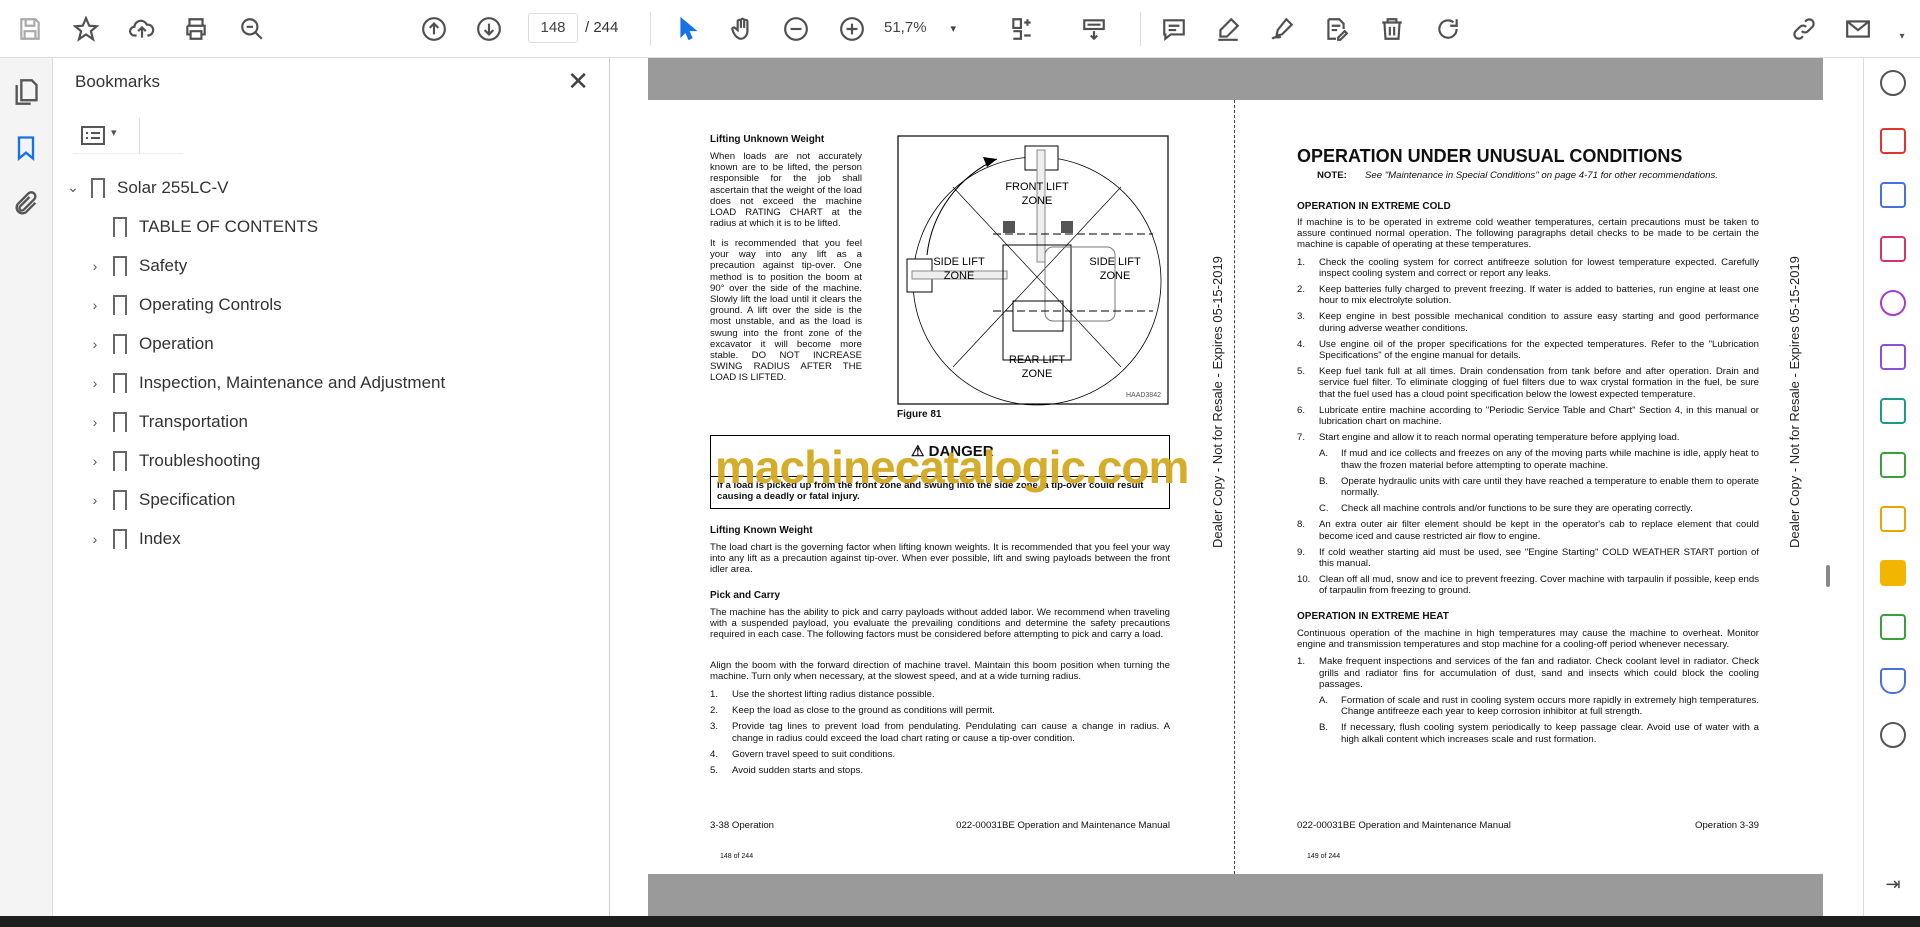 The image size is (1920, 927). I want to click on bookmark-item: ⌄ Solar 255LC-V, so click(336, 187).